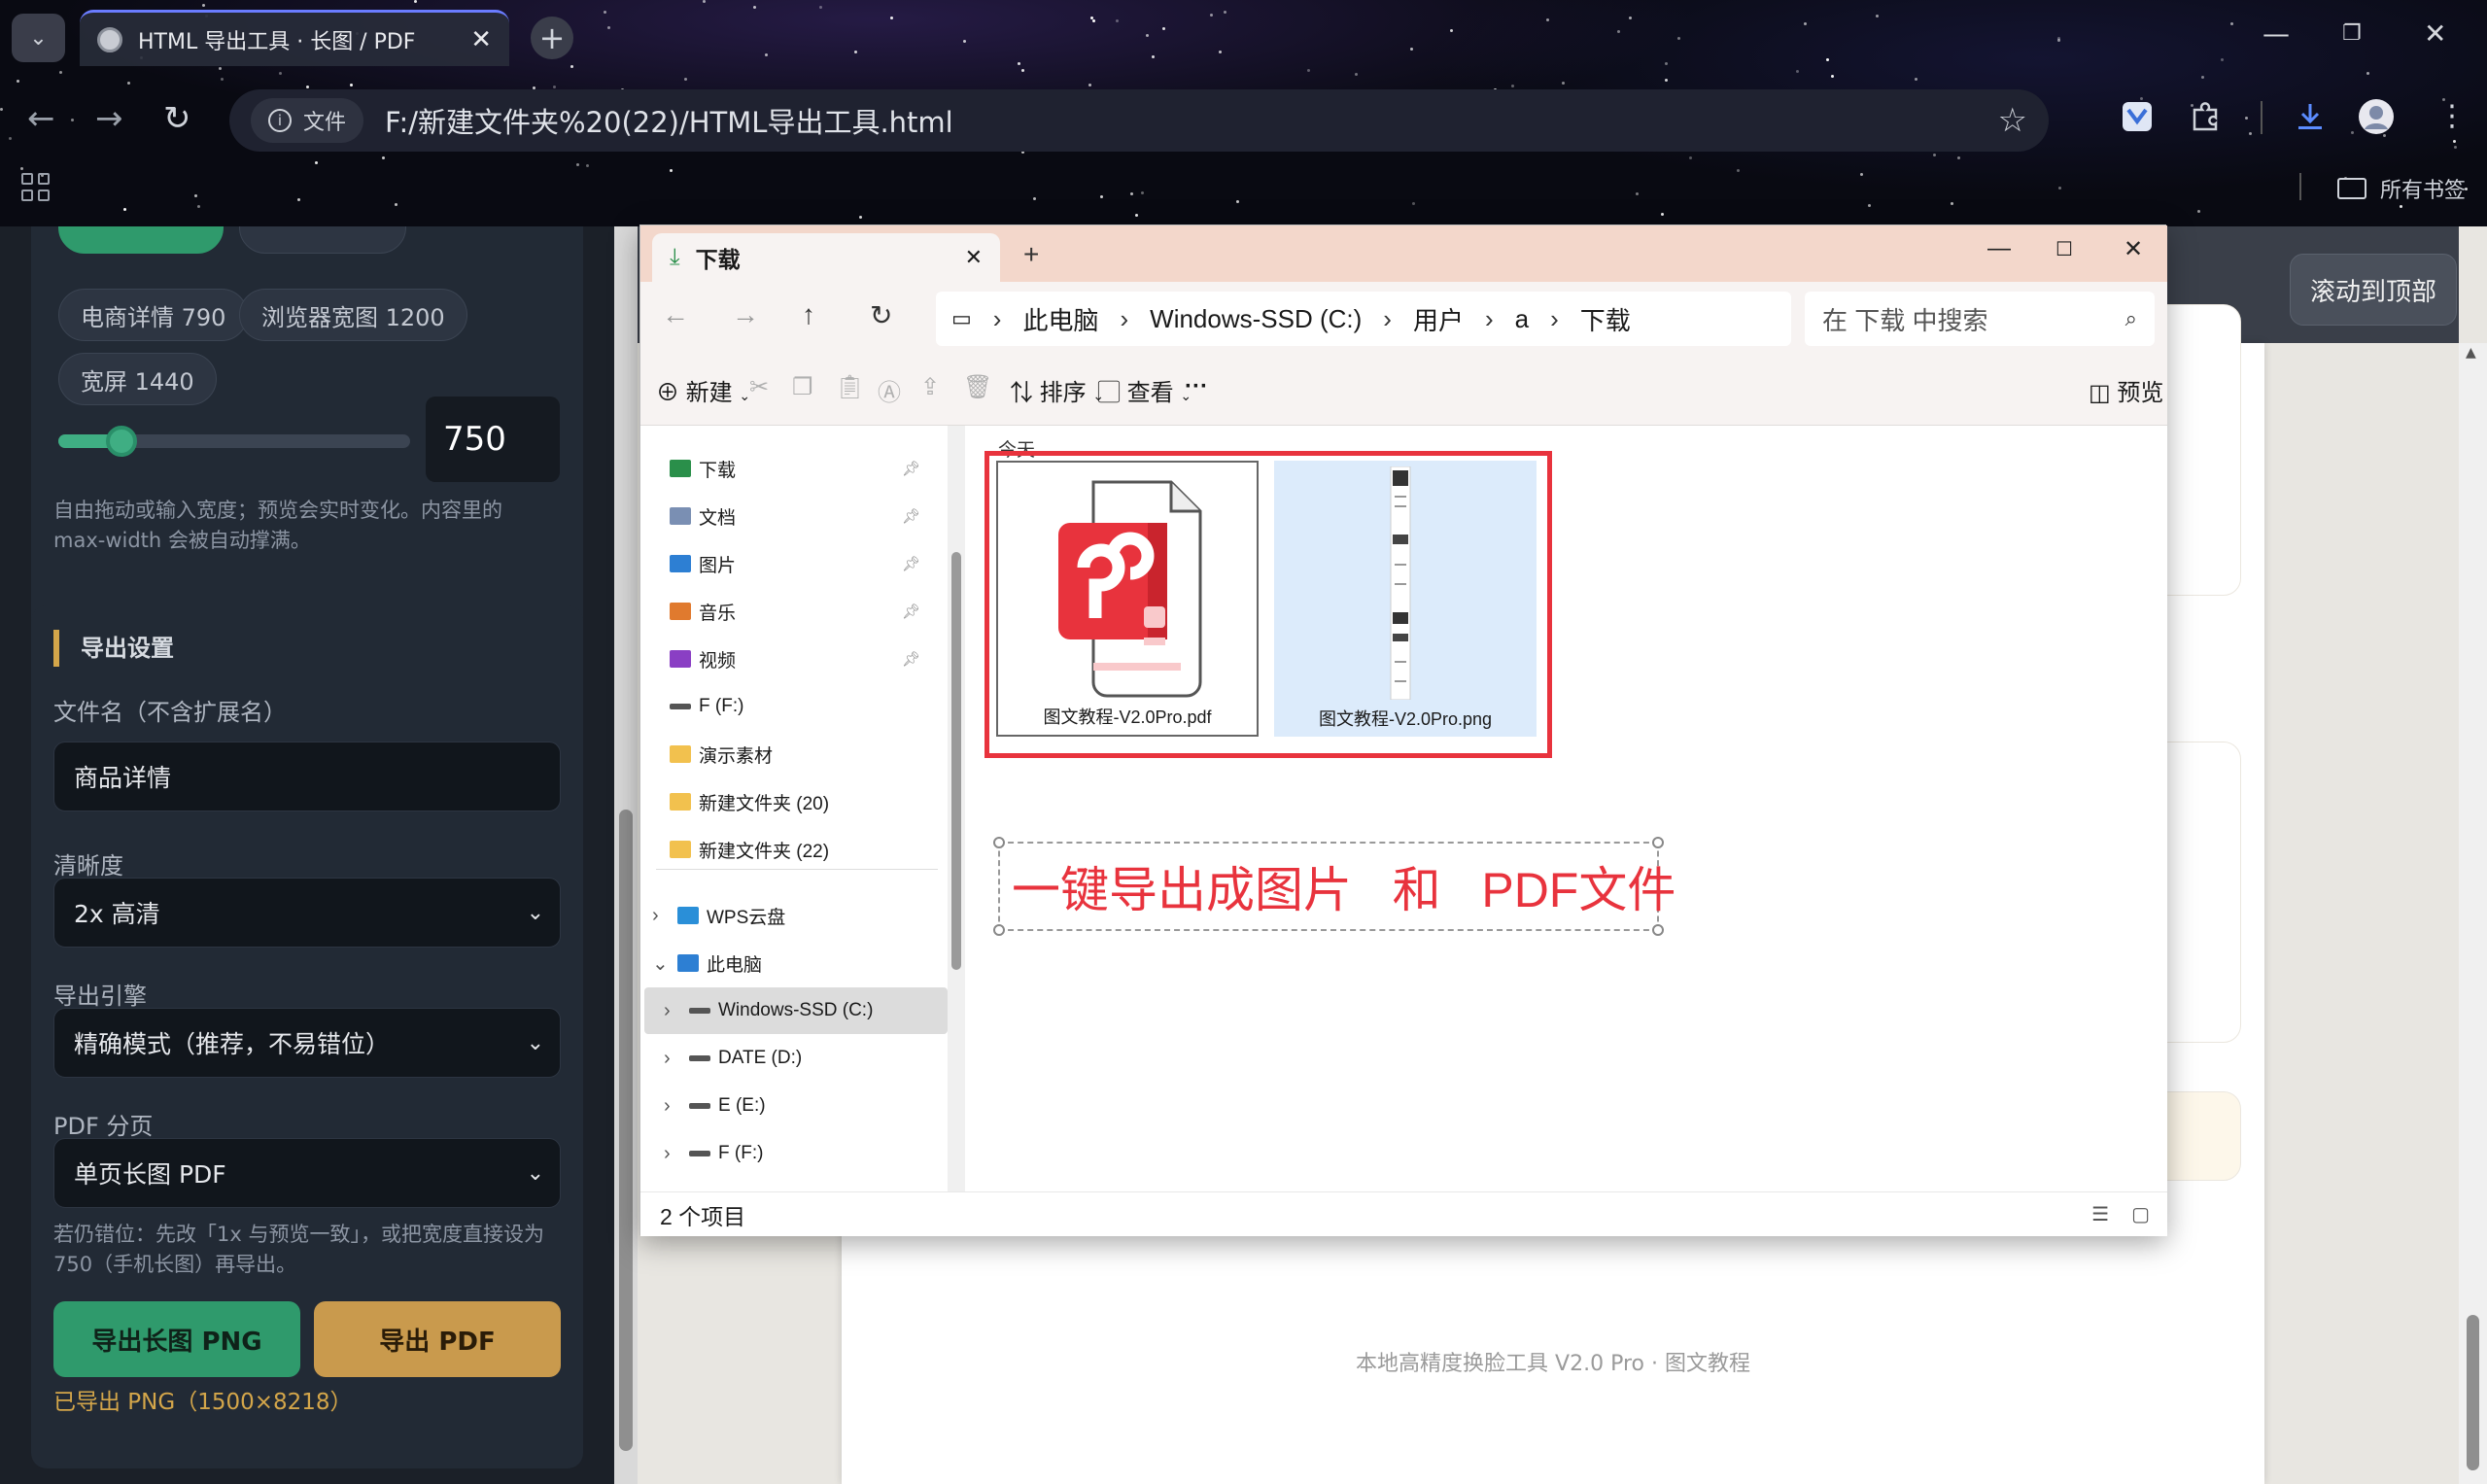 The width and height of the screenshot is (2487, 1484). Describe the element at coordinates (2373, 290) in the screenshot. I see `scroll-to-top-button: 滚动到顶部` at that location.